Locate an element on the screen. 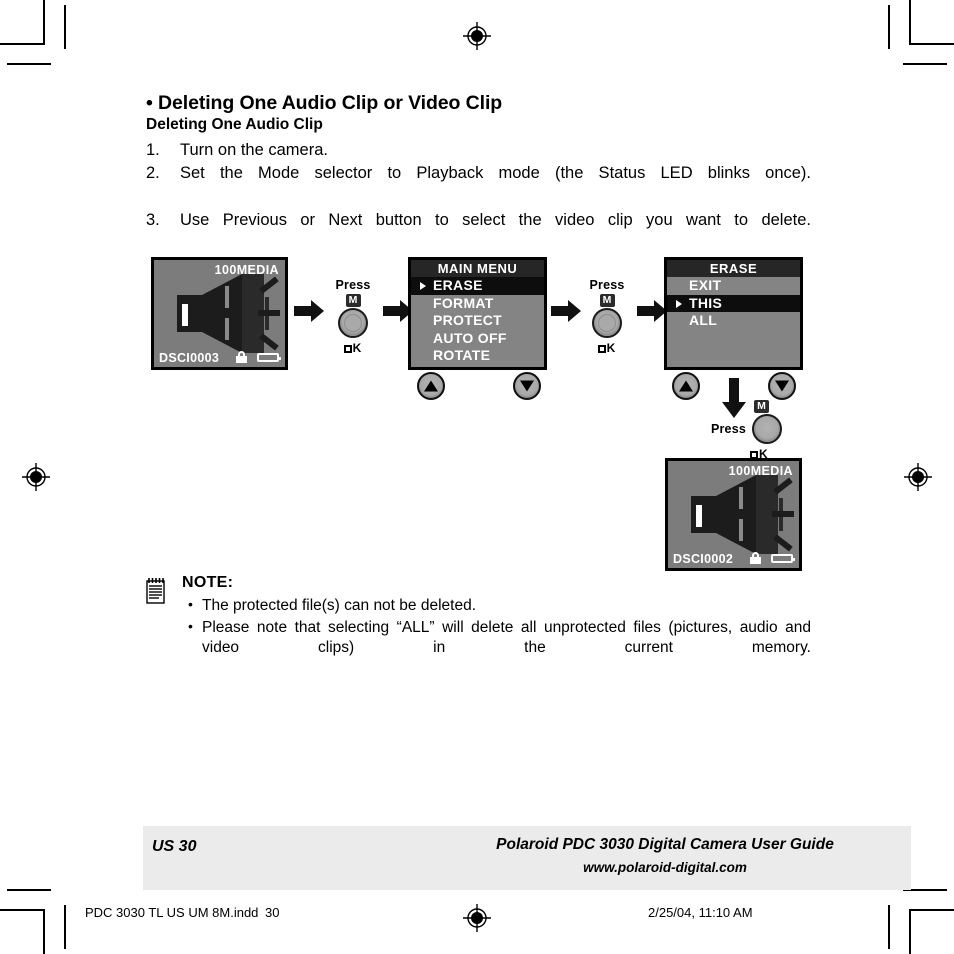  camera-screen-after: 100MEDIA DSCI0002 is located at coordinates (733, 514).